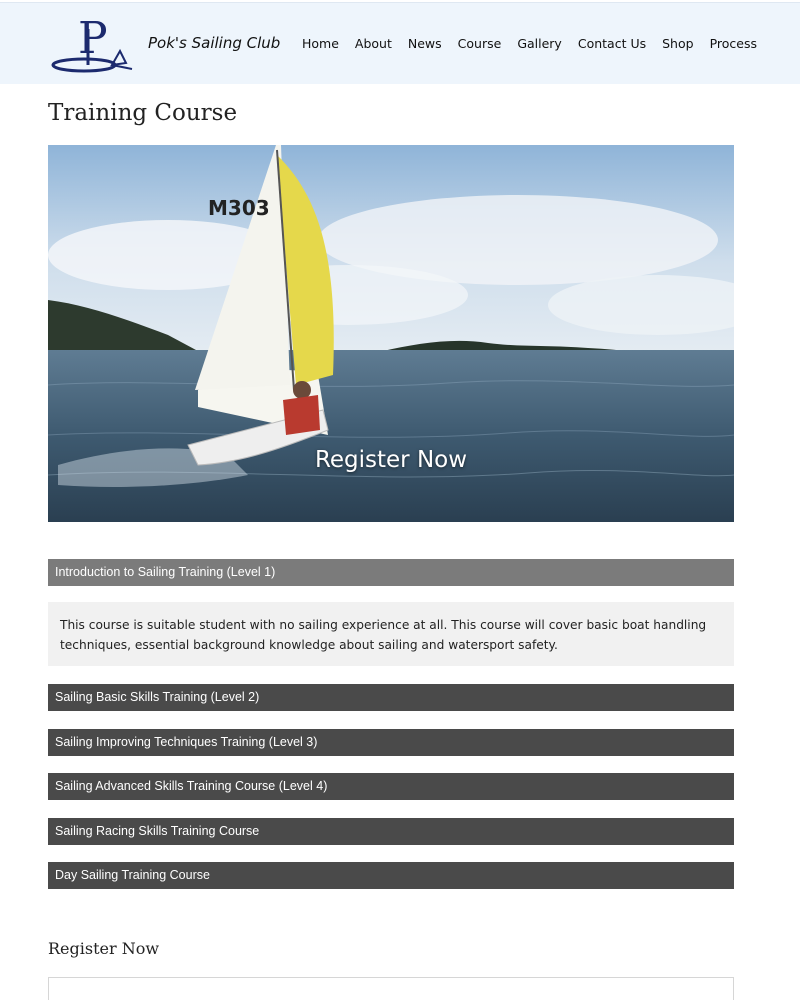 The image size is (800, 1000). I want to click on accordion-day-sailing: Day Sailing Training Course, so click(391, 875).